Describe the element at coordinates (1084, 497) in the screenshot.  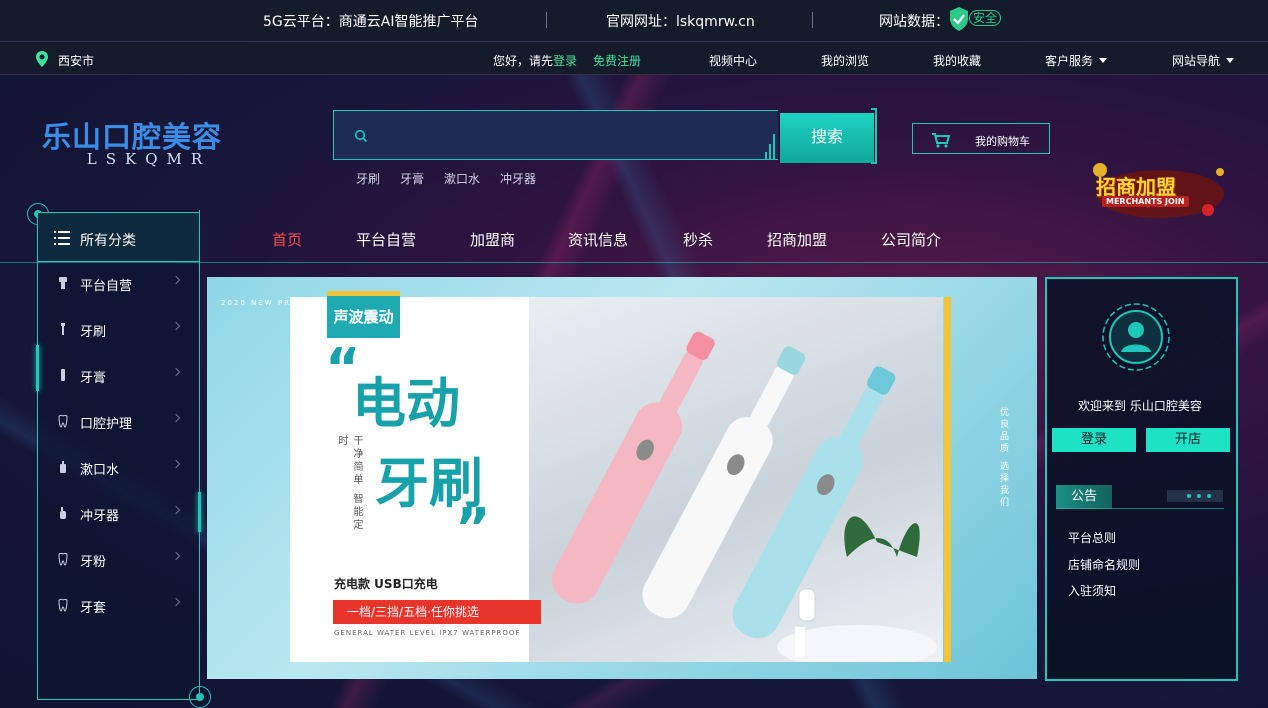
I see `notice-tab: 公告` at that location.